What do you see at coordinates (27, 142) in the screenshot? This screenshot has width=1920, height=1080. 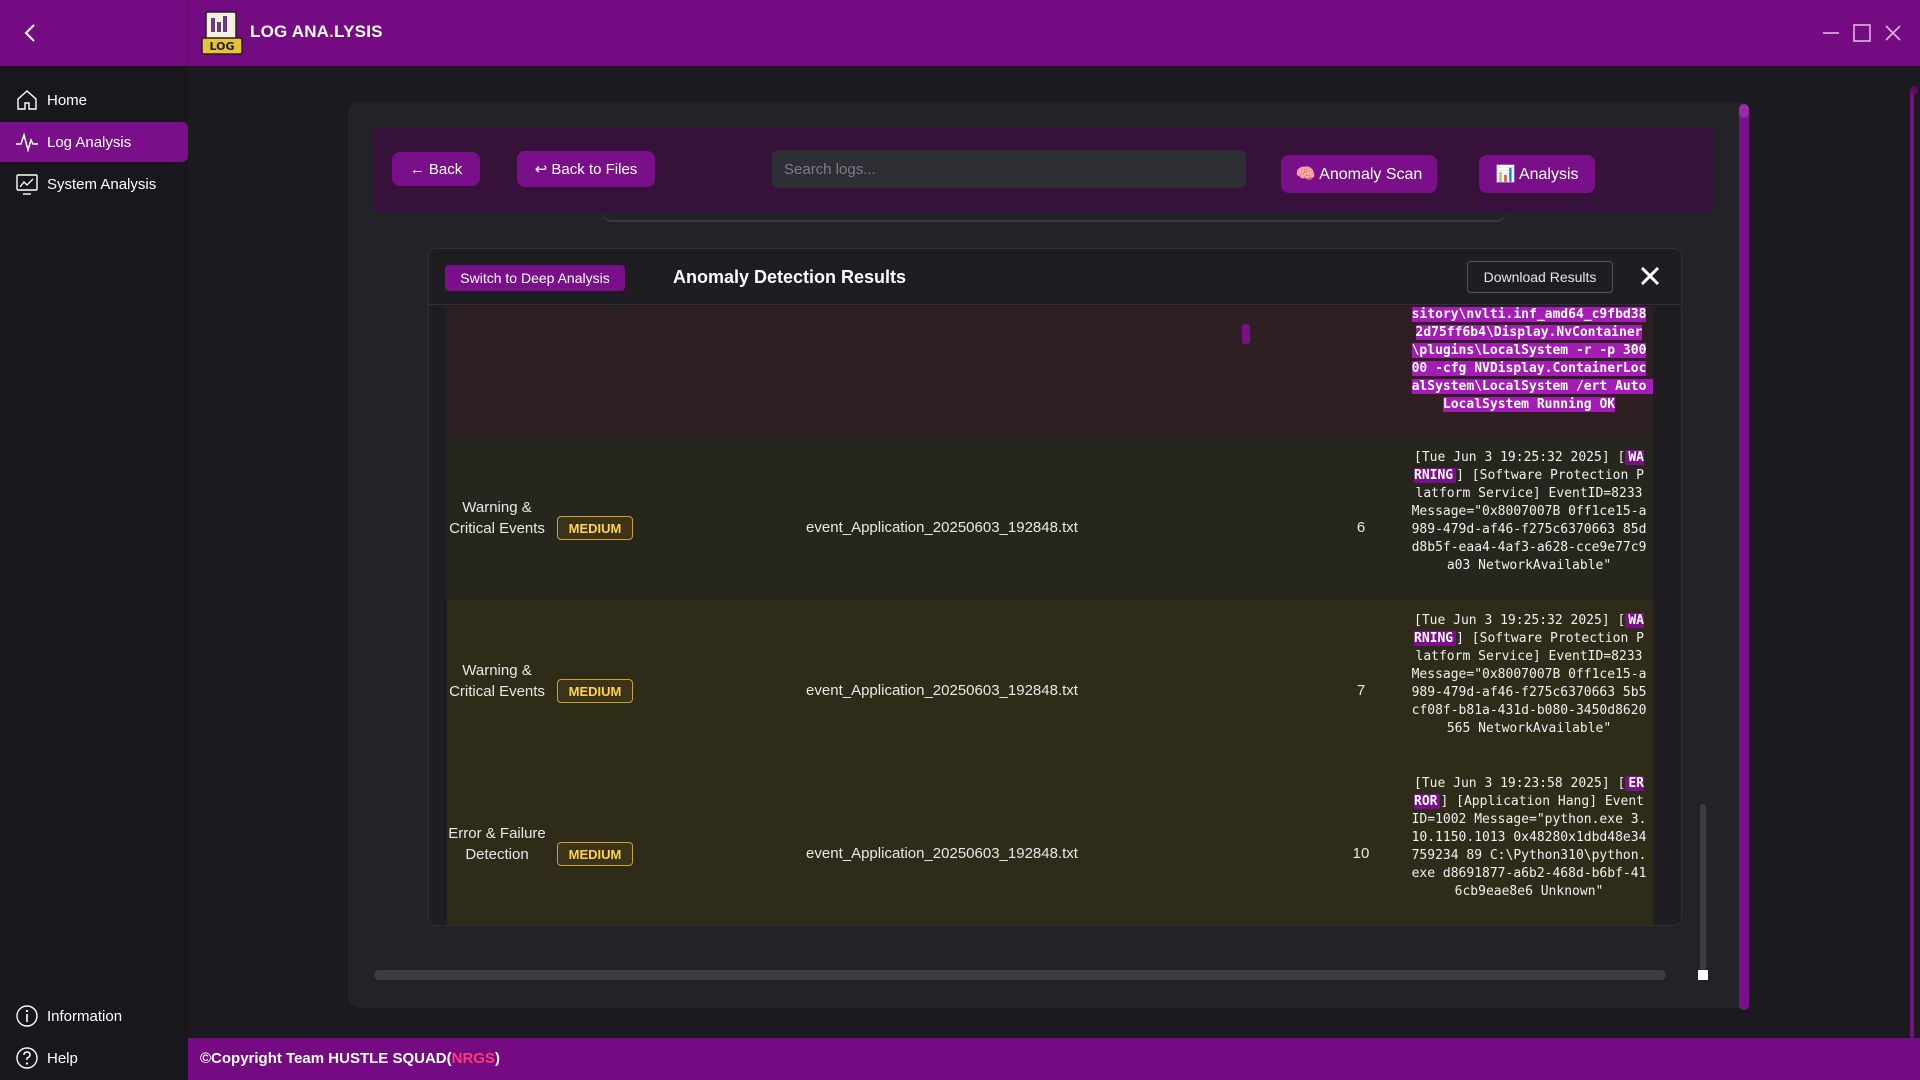 I see `pulse-icon` at bounding box center [27, 142].